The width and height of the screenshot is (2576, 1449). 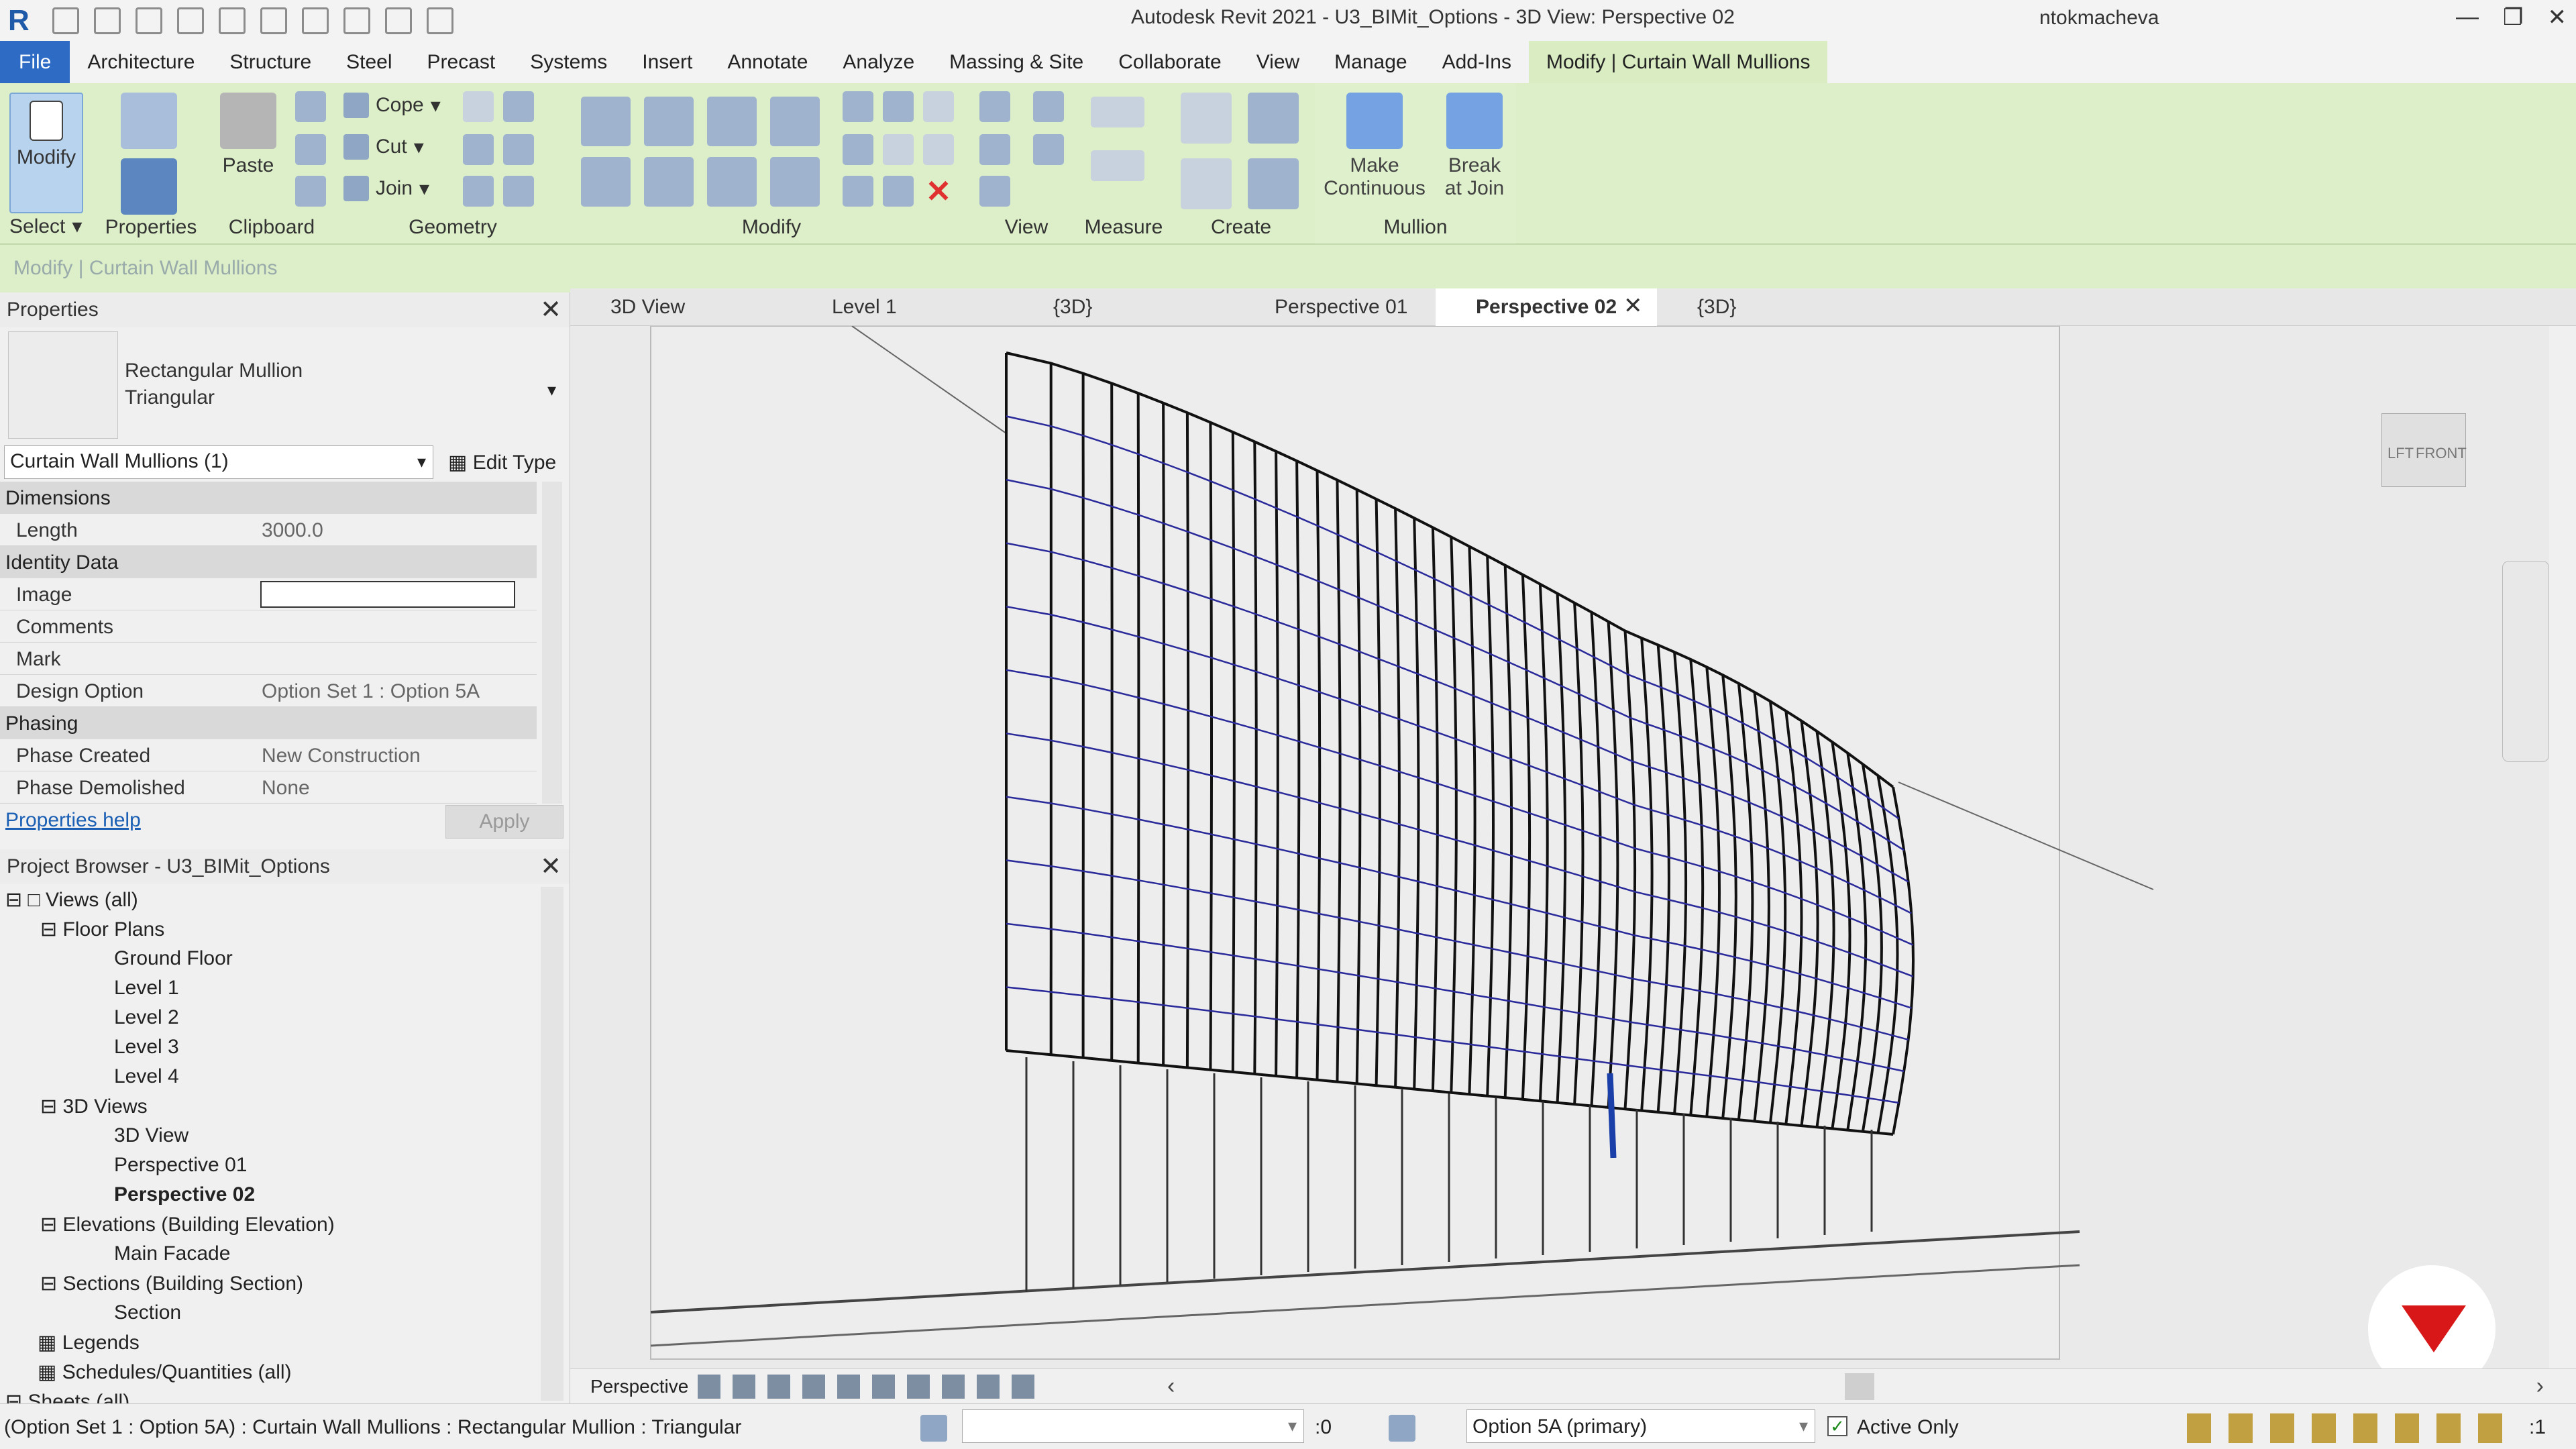 What do you see at coordinates (1133, 1426) in the screenshot?
I see `workset-dropdown: ▾` at bounding box center [1133, 1426].